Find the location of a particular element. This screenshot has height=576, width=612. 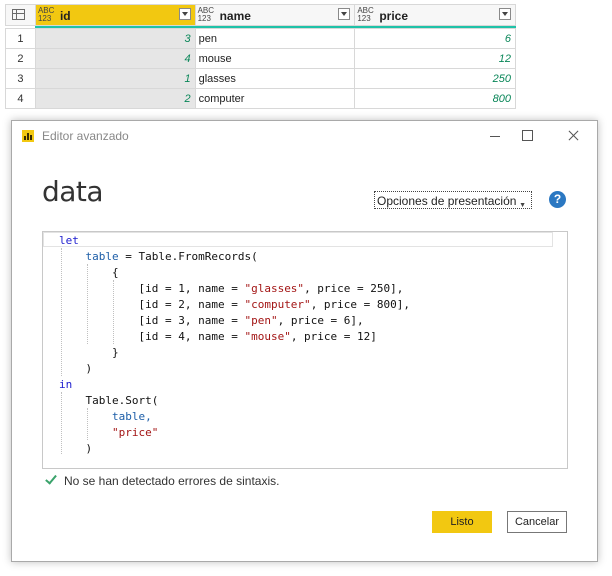

maximize-icon is located at coordinates (527, 135).